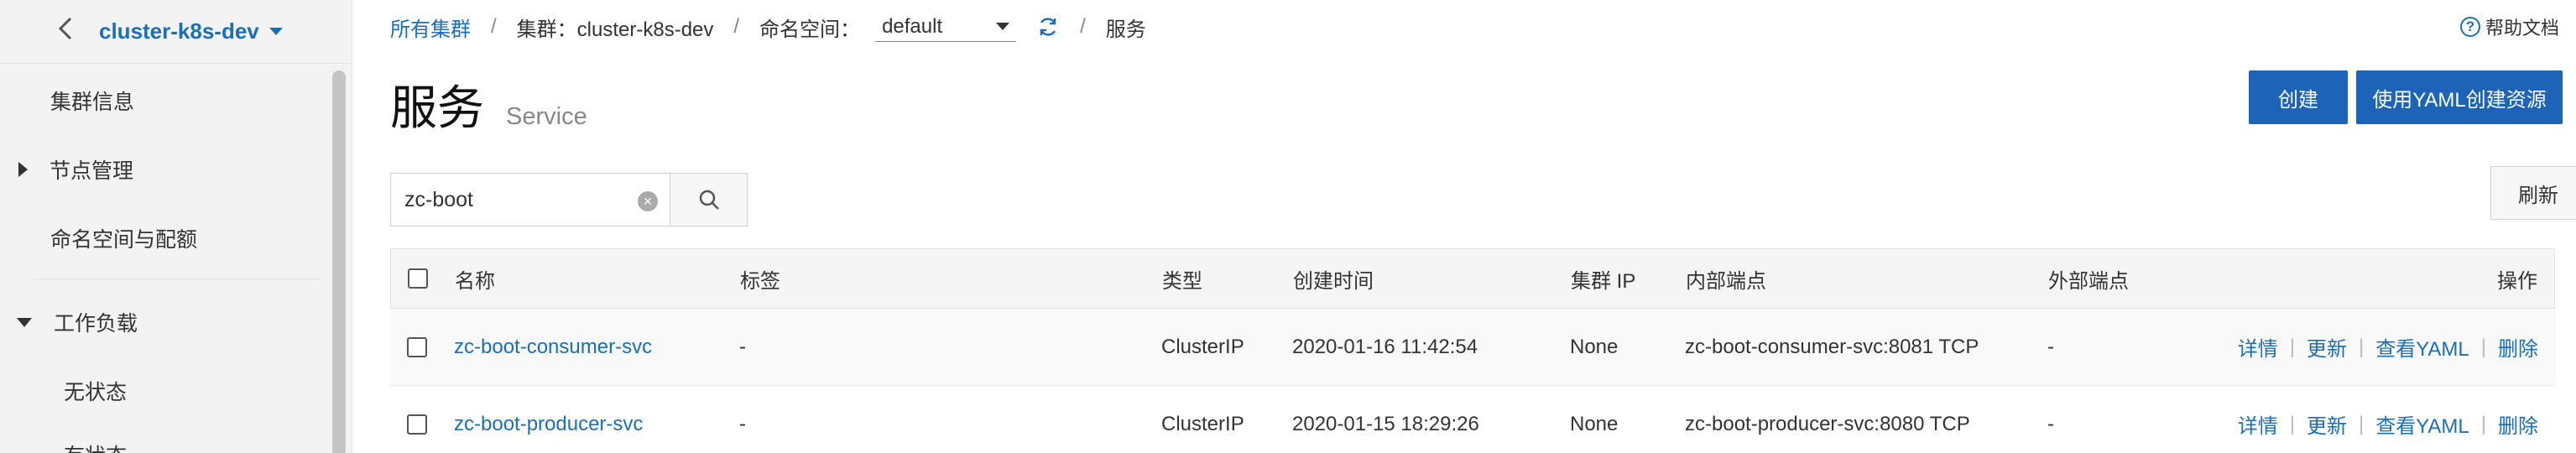 This screenshot has height=453, width=2576. Describe the element at coordinates (1603, 281) in the screenshot. I see `column-header-cluster-ip: 集群 IP` at that location.